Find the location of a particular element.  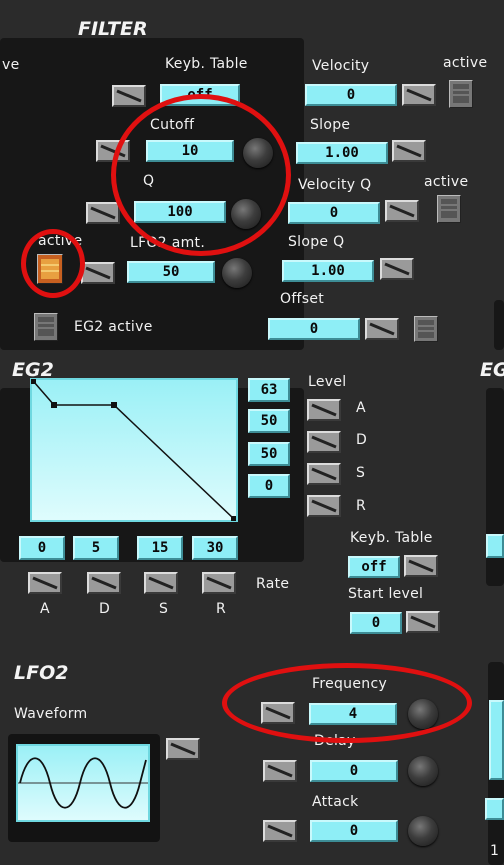

eg2-level-d-field: 50 is located at coordinates (269, 421).